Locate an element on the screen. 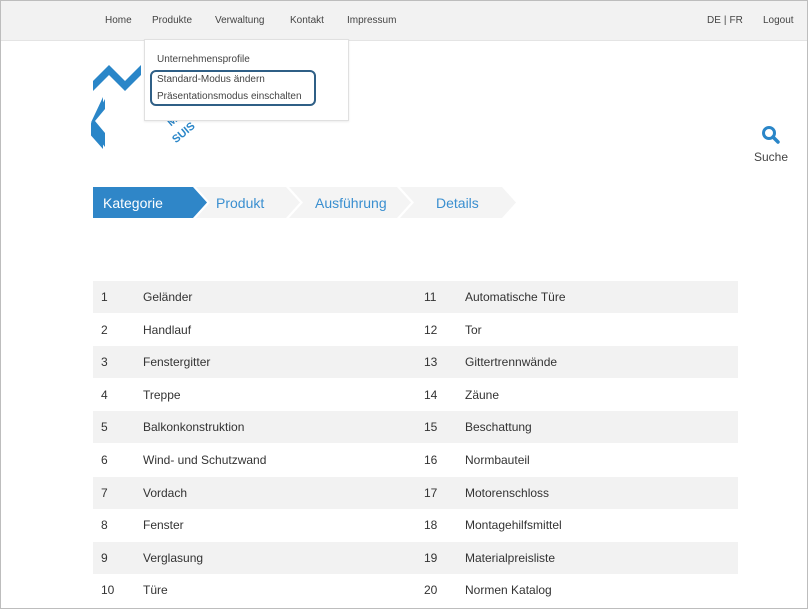 This screenshot has height=609, width=808. step-kategorie: Kategorie is located at coordinates (133, 203).